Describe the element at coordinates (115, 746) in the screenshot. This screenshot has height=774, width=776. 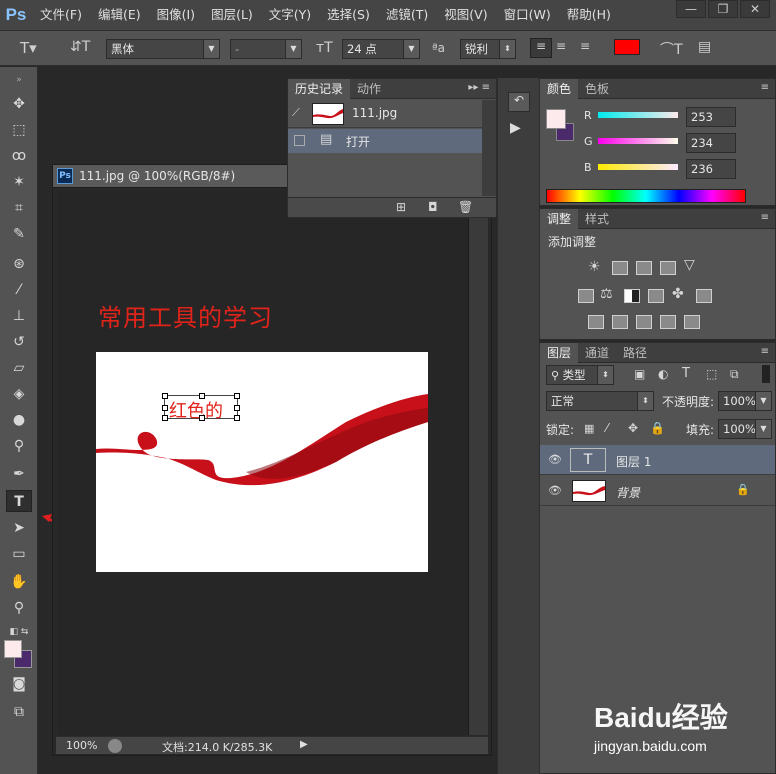
I see `status-info-icon` at that location.